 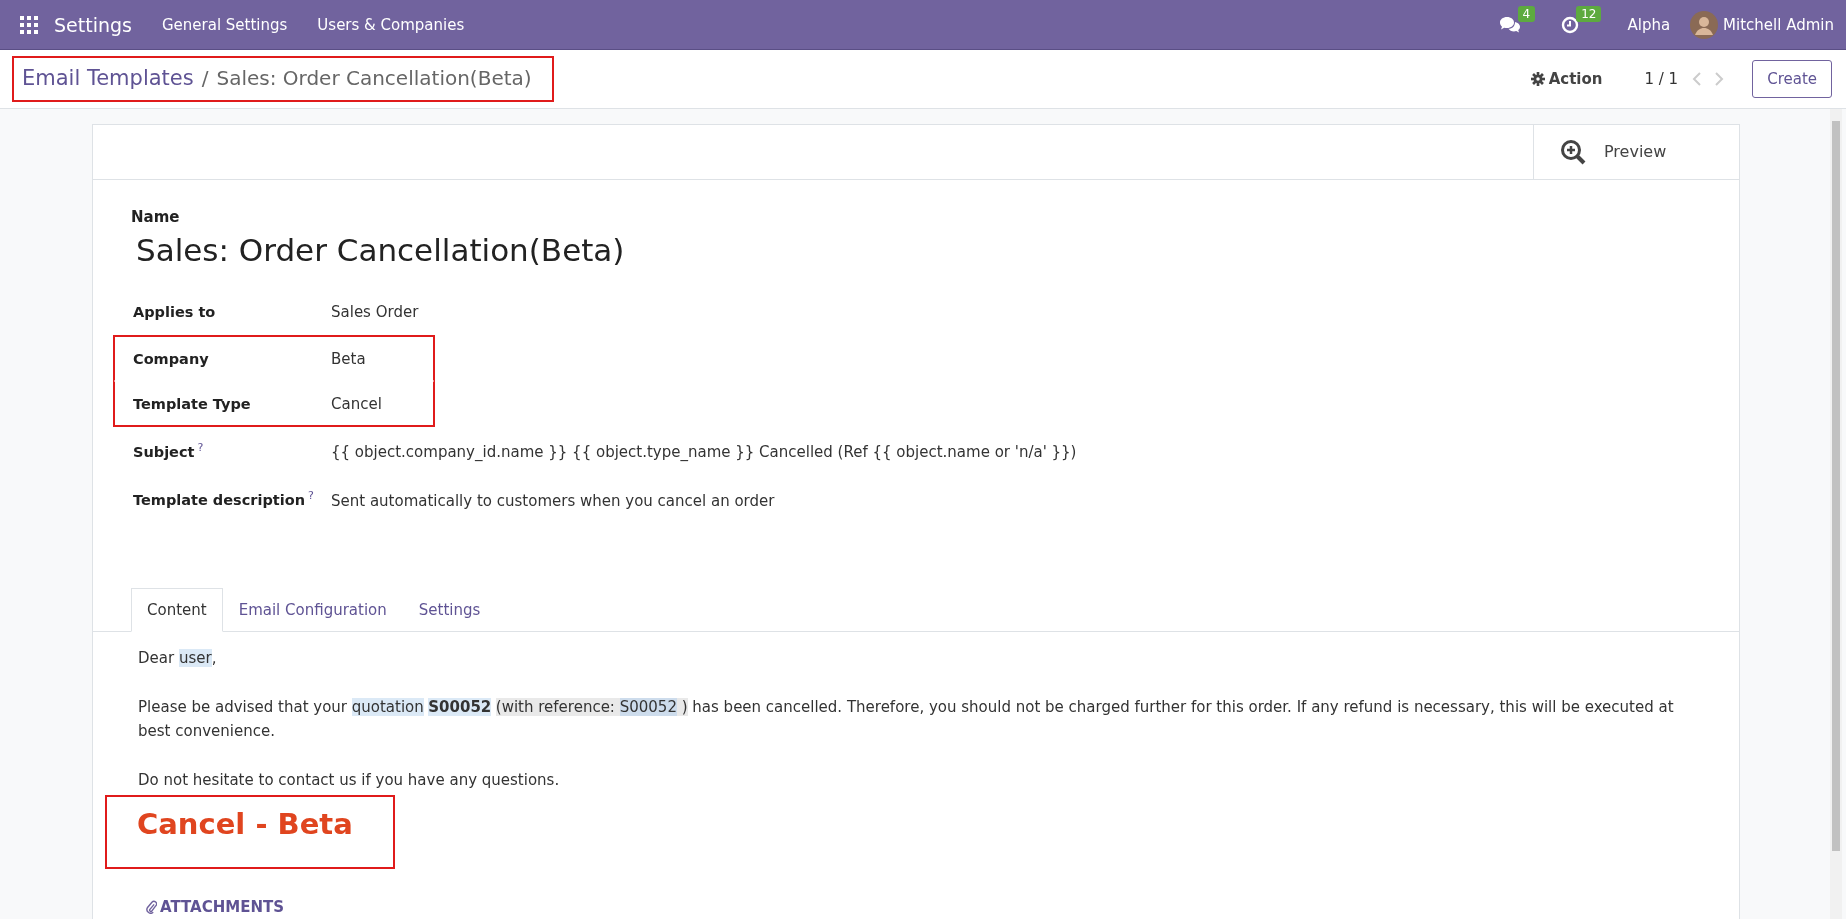 What do you see at coordinates (1649, 24) in the screenshot?
I see `company-switcher: Alpha` at bounding box center [1649, 24].